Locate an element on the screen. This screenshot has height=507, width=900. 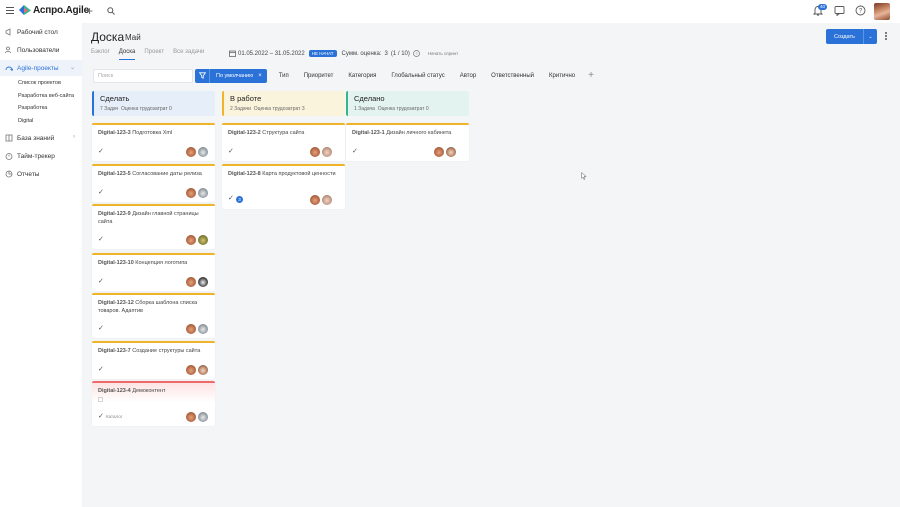
mouse-cursor-icon is located at coordinates (584, 176).